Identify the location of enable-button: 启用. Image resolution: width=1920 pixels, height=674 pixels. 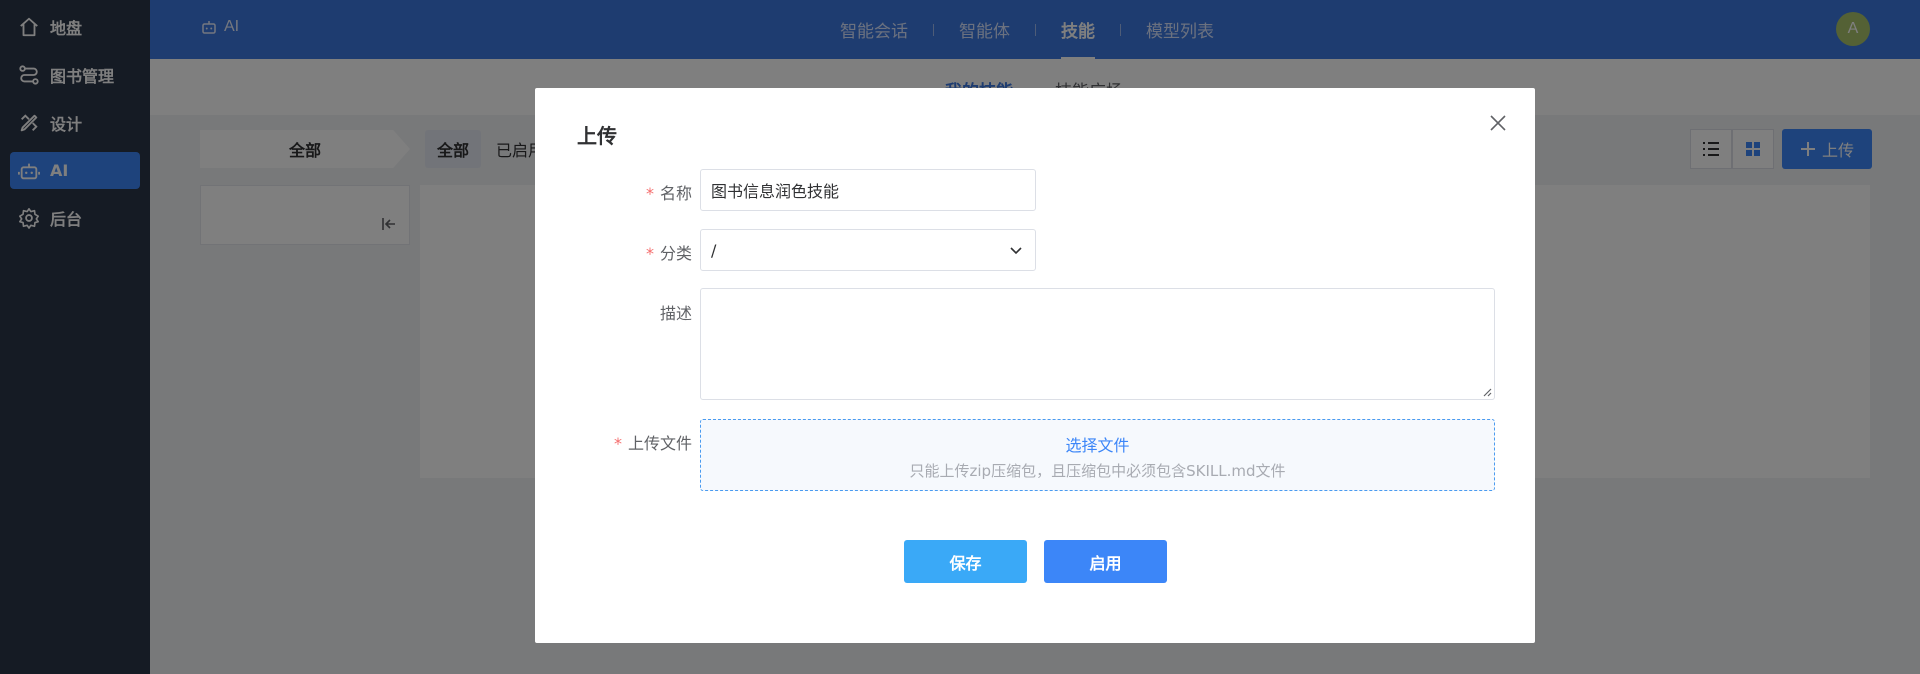
(1105, 561).